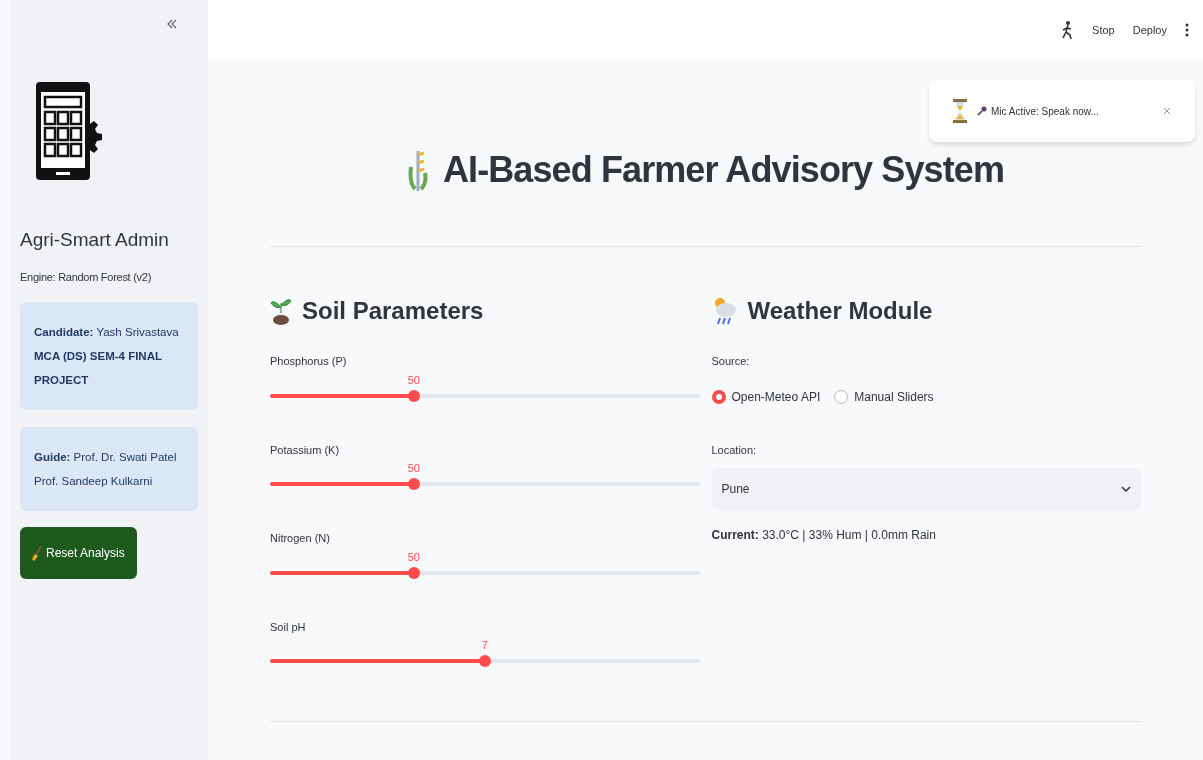 Image resolution: width=1203 pixels, height=760 pixels. I want to click on stop-button: Stop, so click(1103, 30).